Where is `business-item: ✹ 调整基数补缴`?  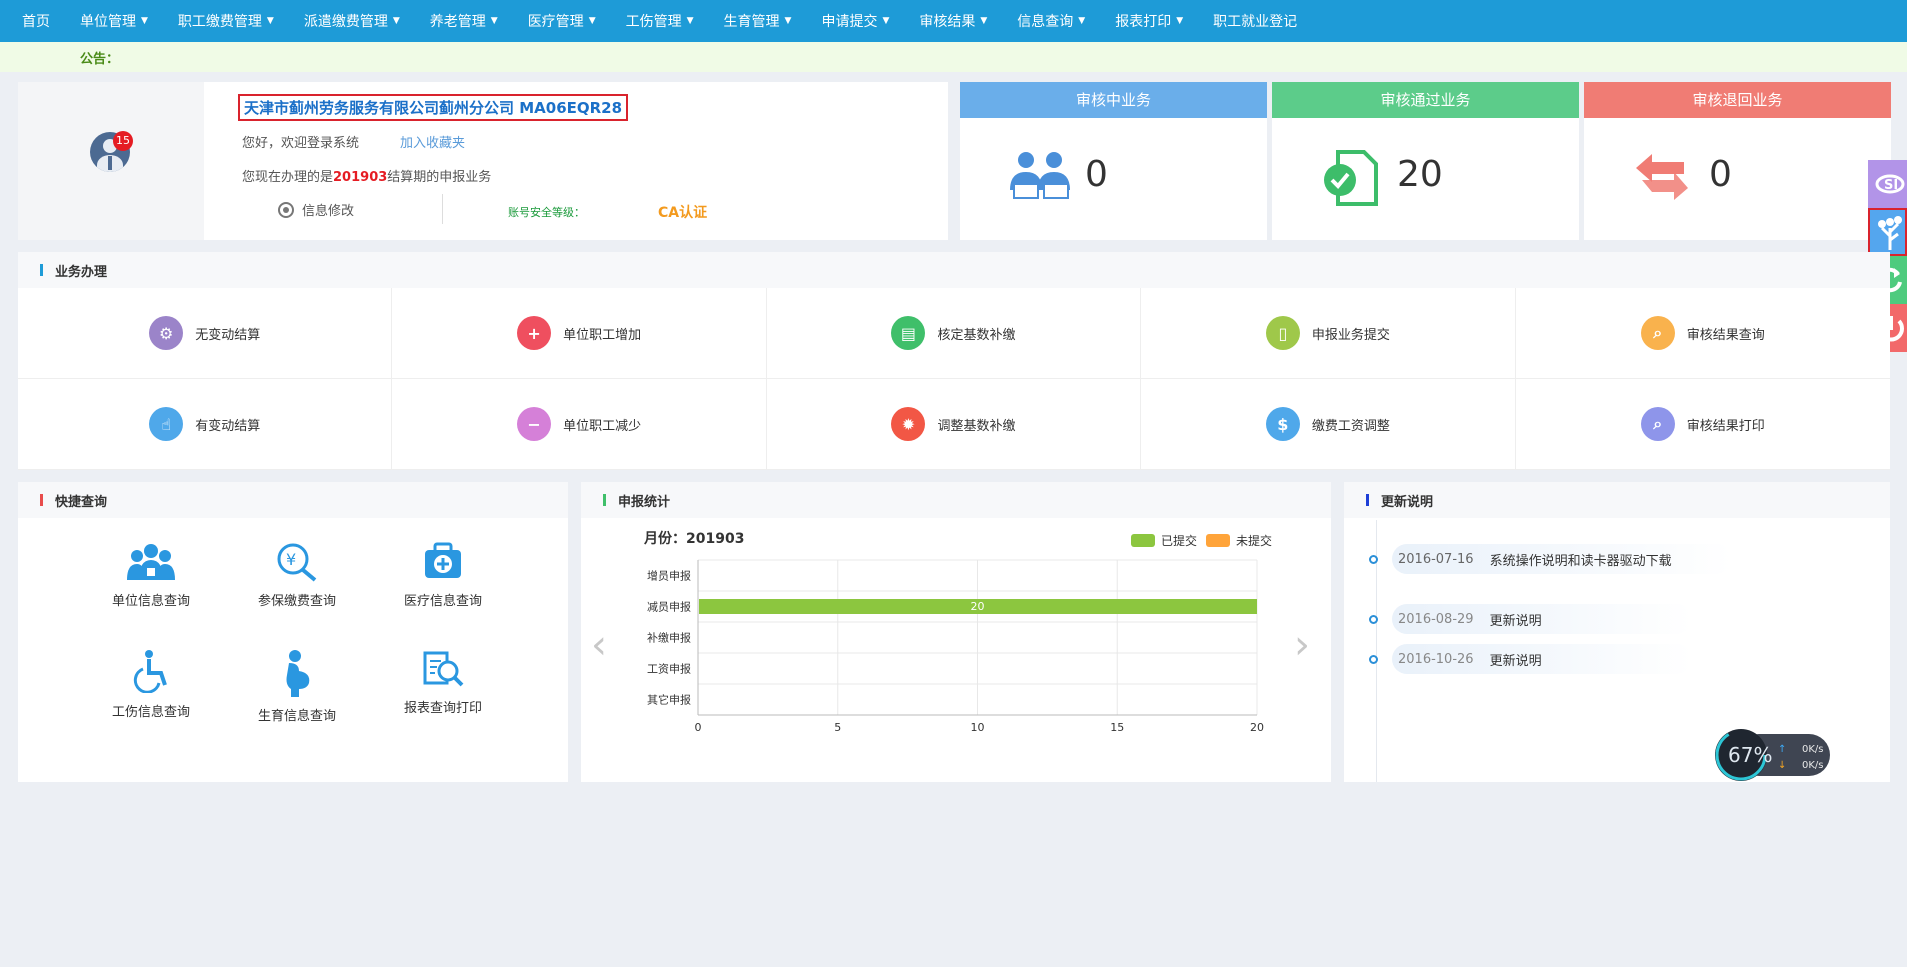
business-item: ✹ 调整基数补缴 is located at coordinates (954, 424).